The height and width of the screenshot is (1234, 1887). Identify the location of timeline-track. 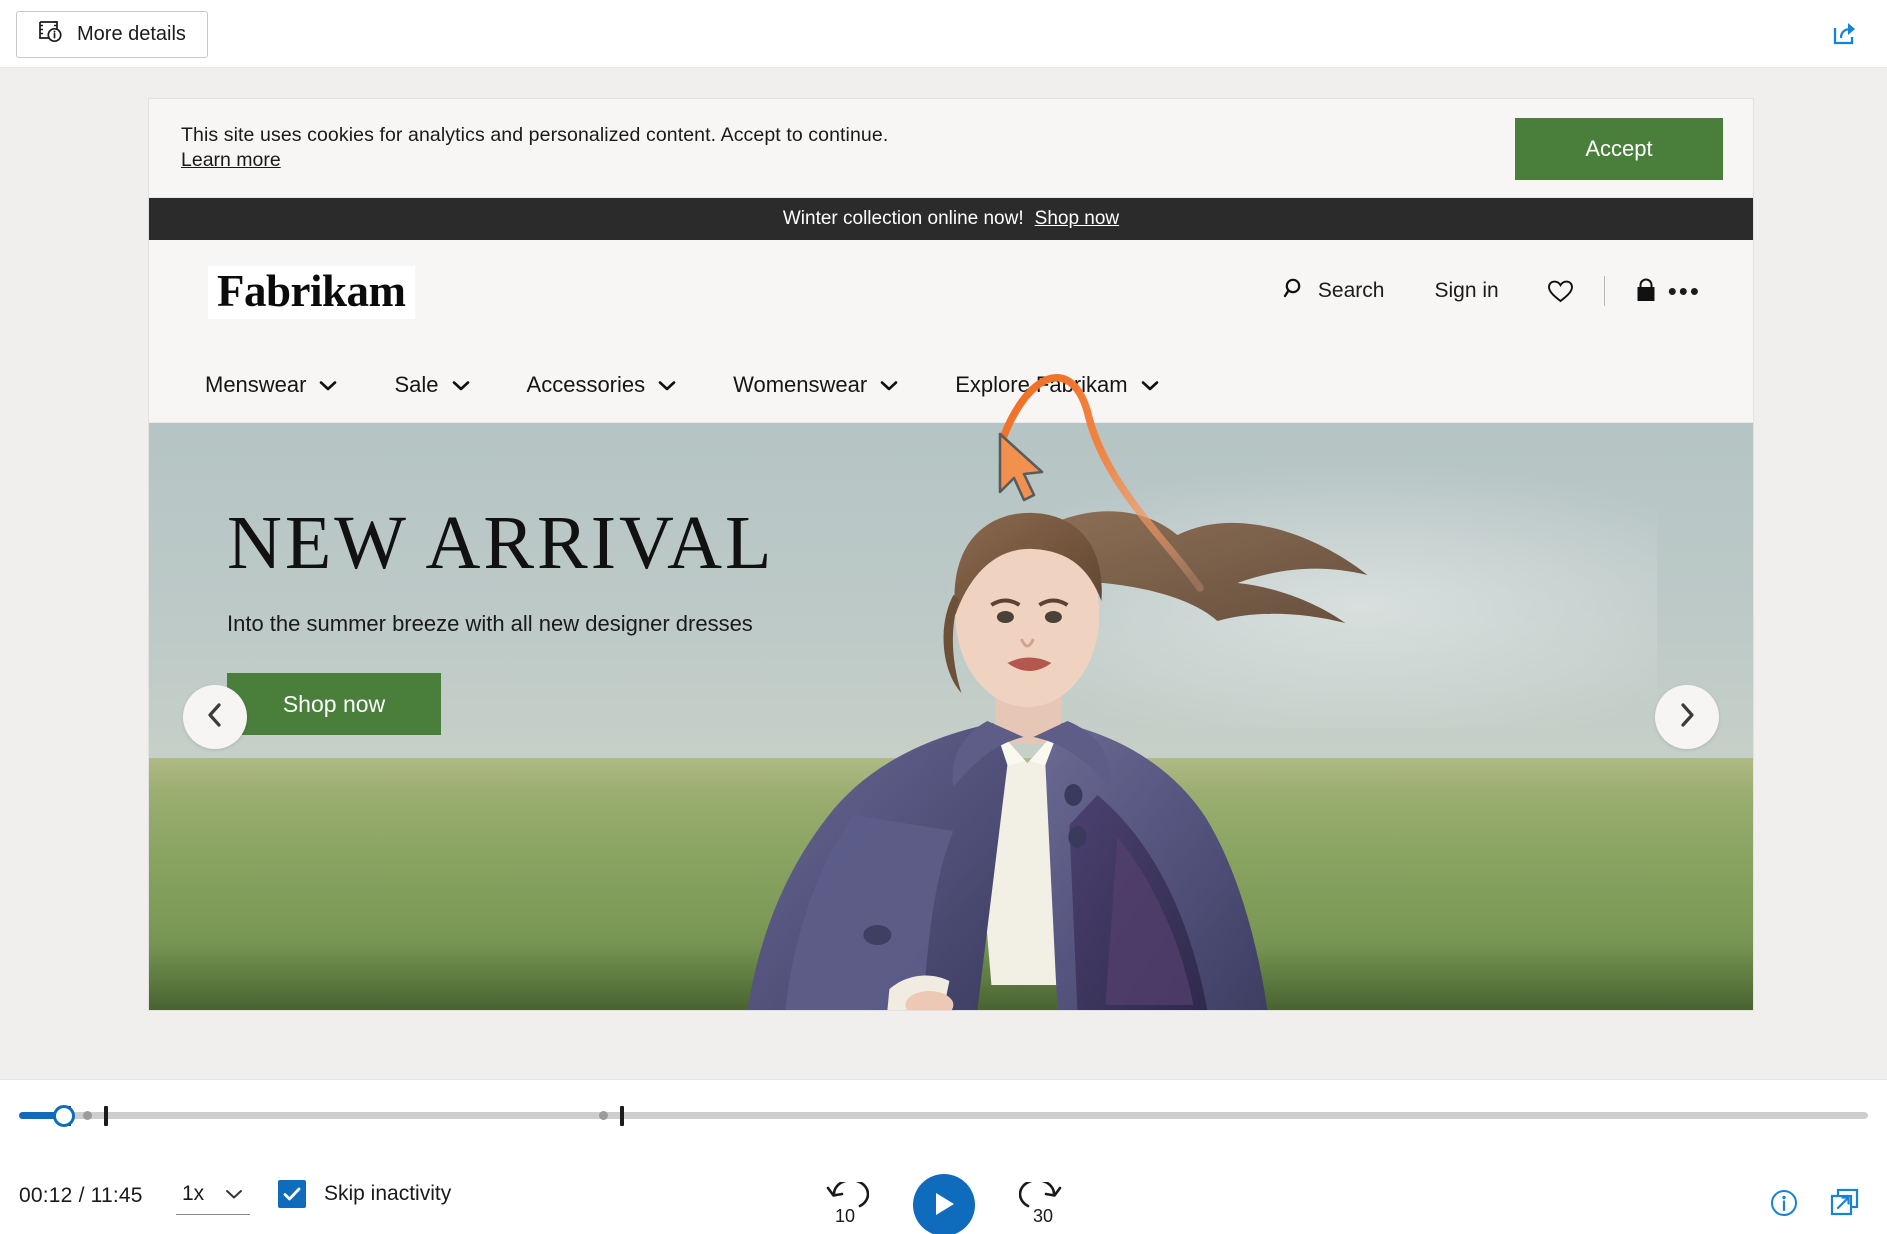
(943, 1115).